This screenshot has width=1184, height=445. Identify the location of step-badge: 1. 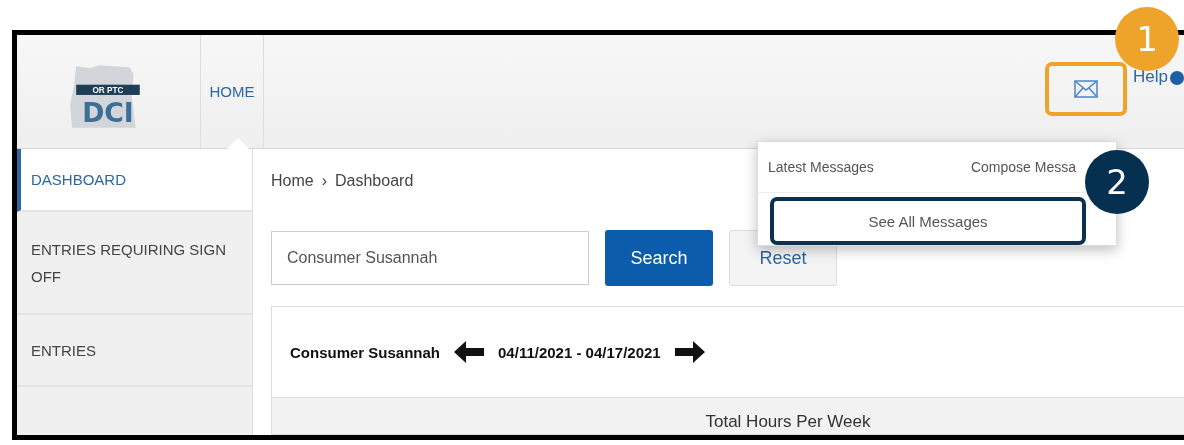
(1147, 39).